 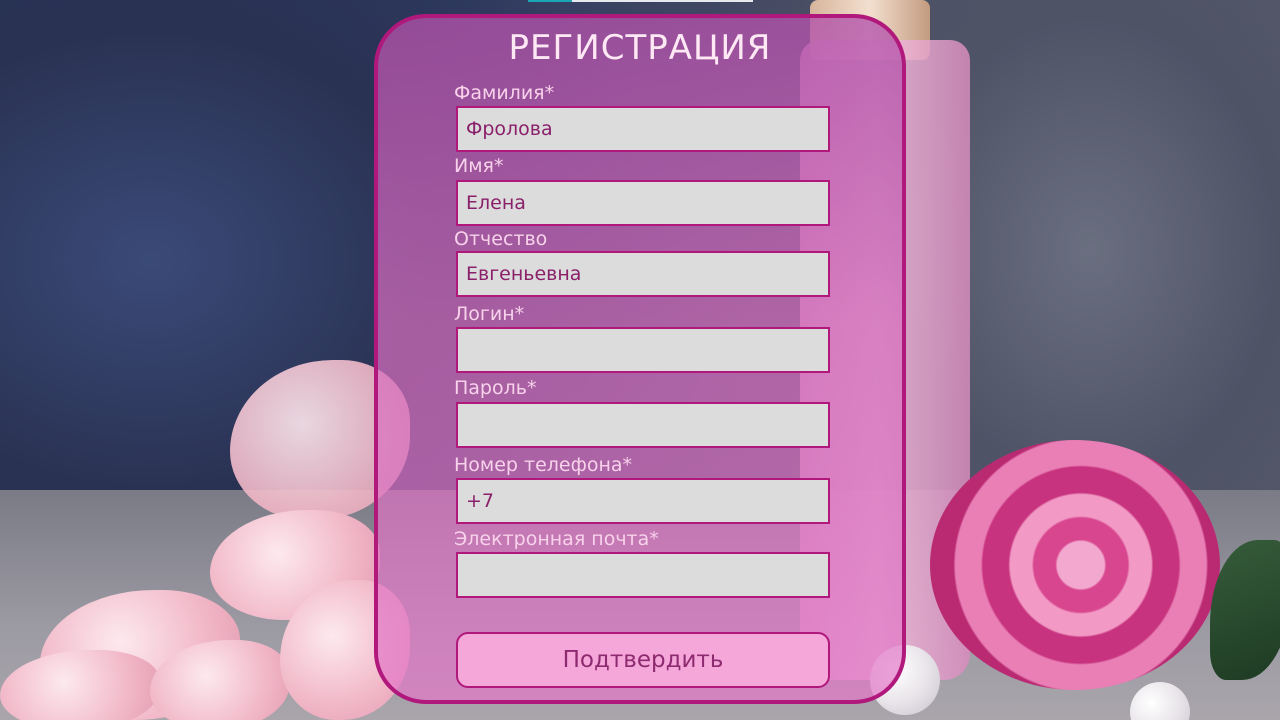 What do you see at coordinates (640, 48) in the screenshot?
I see `form-title: РЕГИСТРАЦИЯ` at bounding box center [640, 48].